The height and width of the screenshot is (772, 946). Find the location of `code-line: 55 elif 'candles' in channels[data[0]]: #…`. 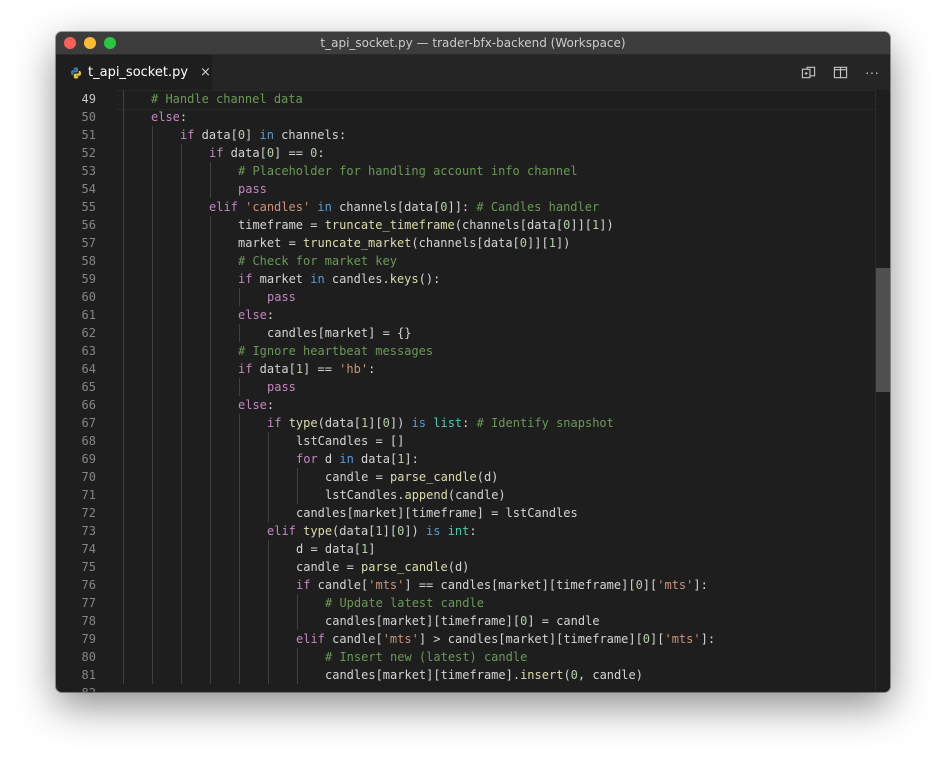

code-line: 55 elif 'candles' in channels[data[0]]: #… is located at coordinates (466, 207).